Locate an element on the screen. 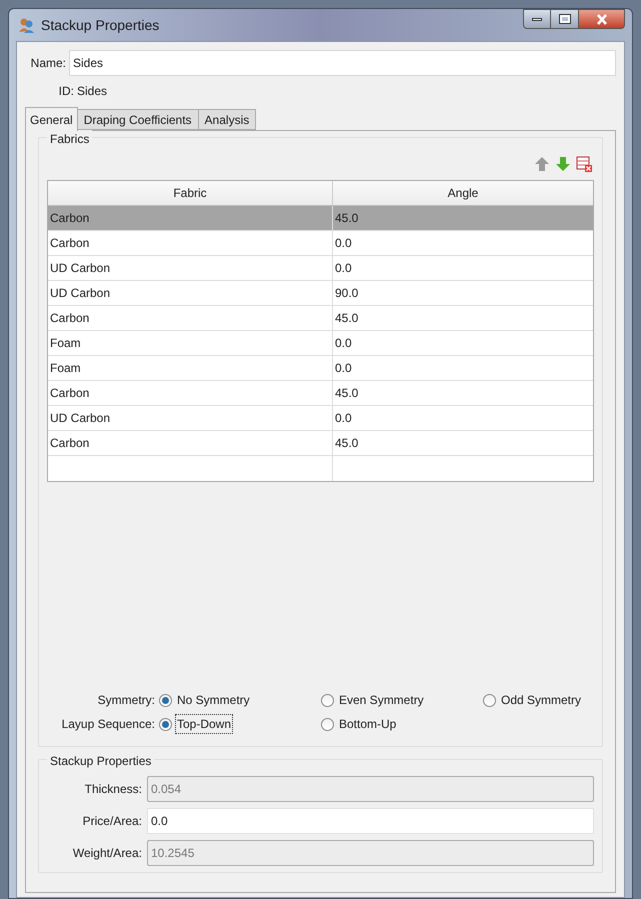 This screenshot has height=899, width=641. close-button is located at coordinates (601, 19).